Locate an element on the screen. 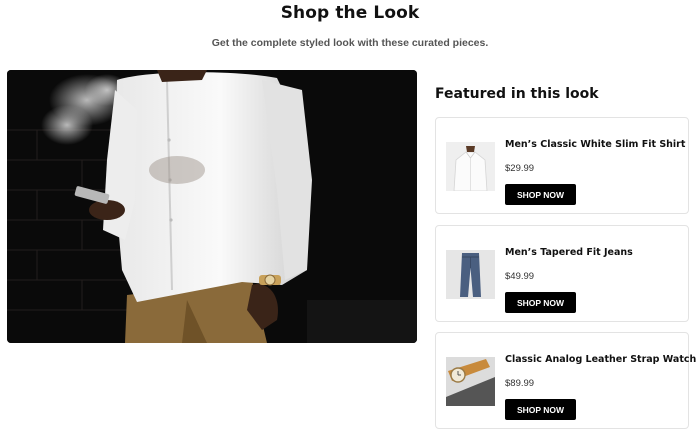  featured-heading: Featured in this look is located at coordinates (517, 94).